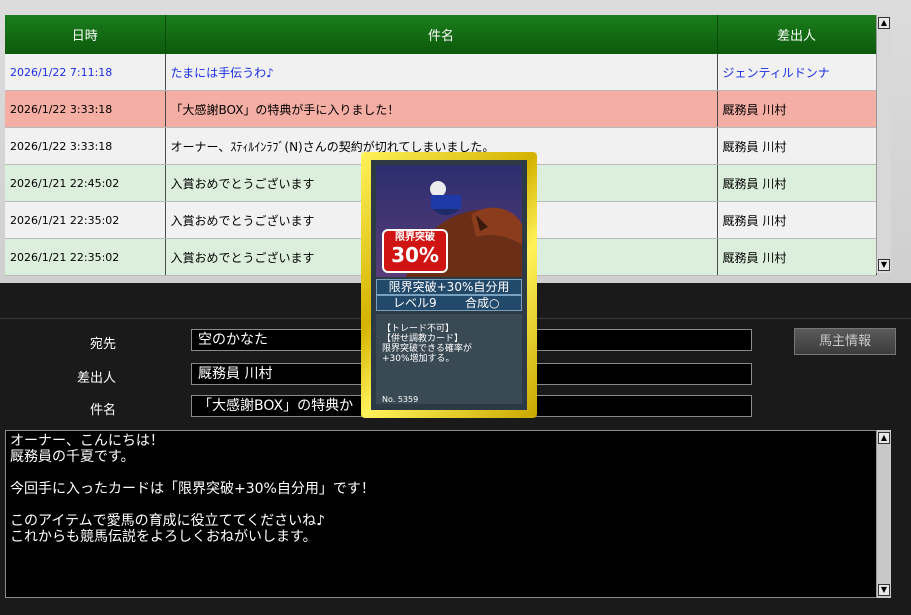 The width and height of the screenshot is (911, 615). I want to click on from-label: 差出人, so click(96, 378).